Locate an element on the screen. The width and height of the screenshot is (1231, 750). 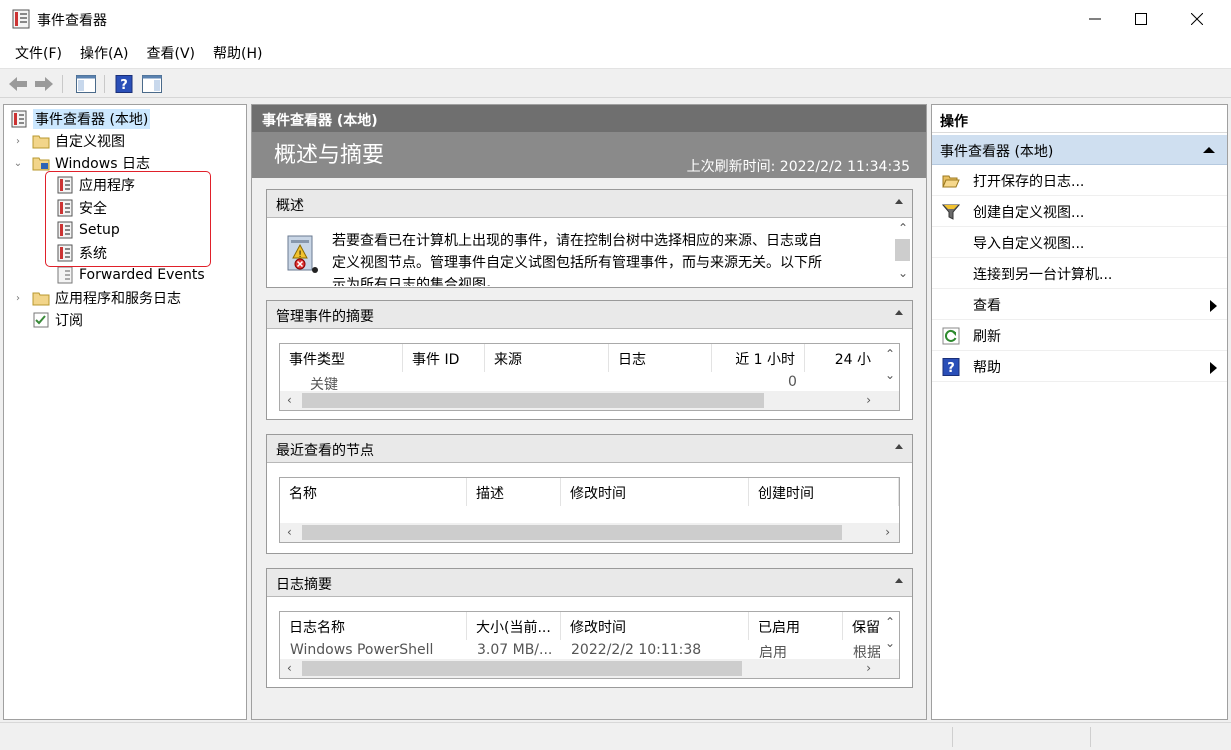
section-title: 管理事件的摘要 is located at coordinates (325, 317).